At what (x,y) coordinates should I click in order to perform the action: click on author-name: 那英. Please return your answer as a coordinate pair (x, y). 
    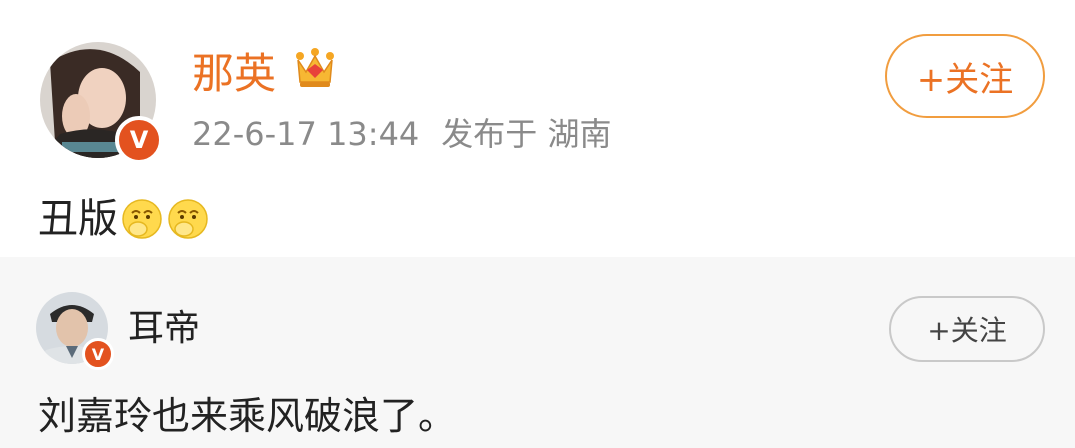
    Looking at the image, I should click on (234, 74).